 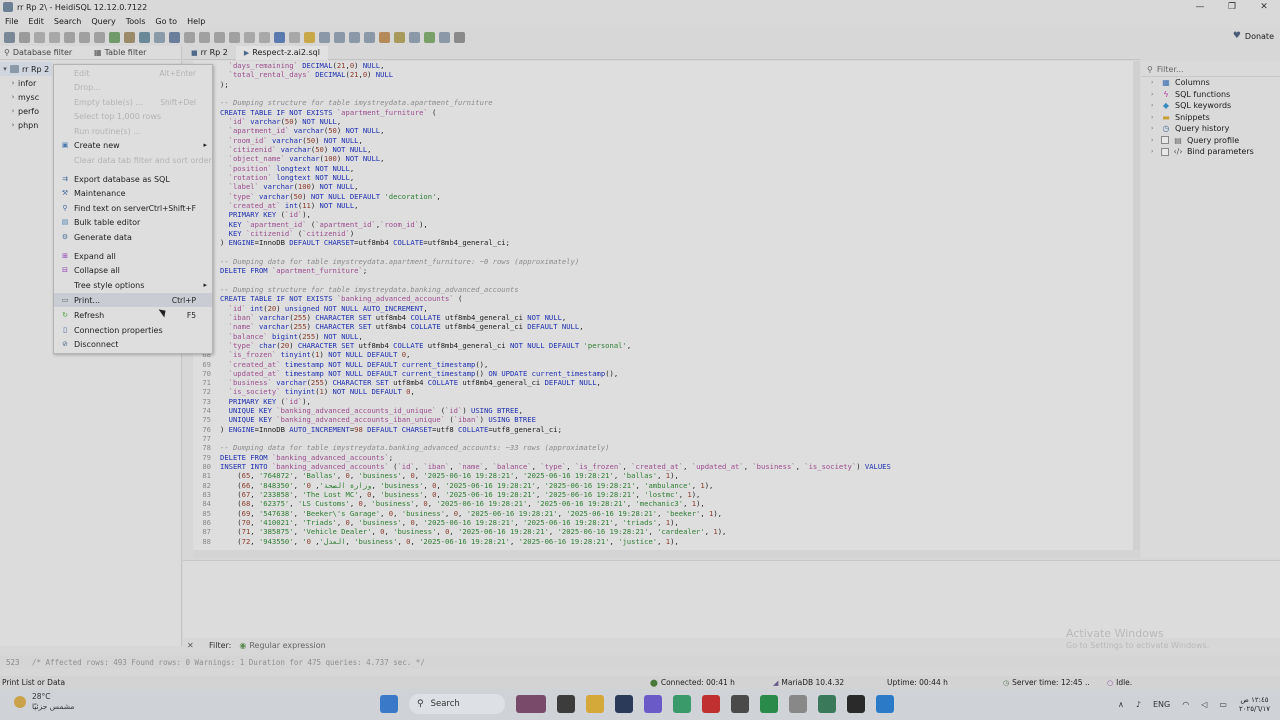 What do you see at coordinates (457, 704) in the screenshot?
I see `taskbar-search: ⚲ Search` at bounding box center [457, 704].